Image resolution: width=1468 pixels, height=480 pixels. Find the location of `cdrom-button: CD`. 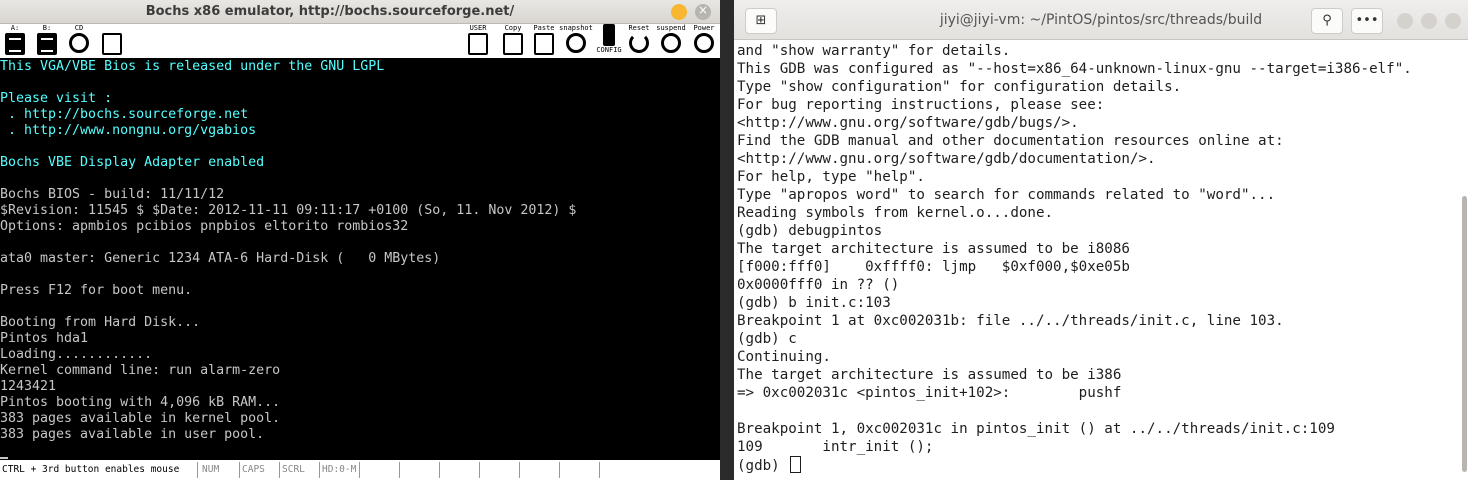

cdrom-button: CD is located at coordinates (79, 41).